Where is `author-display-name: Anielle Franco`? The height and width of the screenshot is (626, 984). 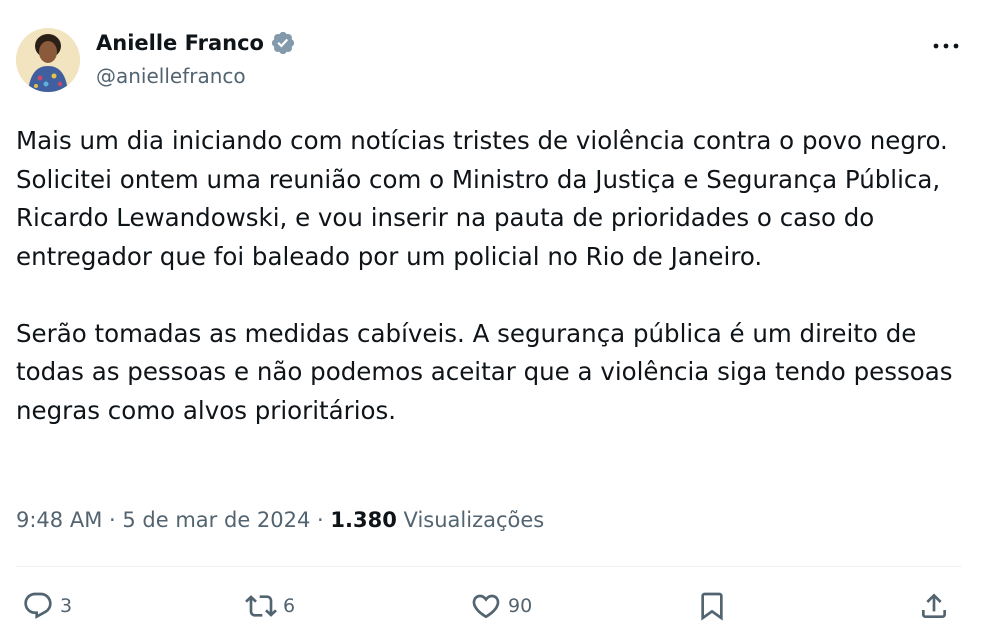
author-display-name: Anielle Franco is located at coordinates (180, 43).